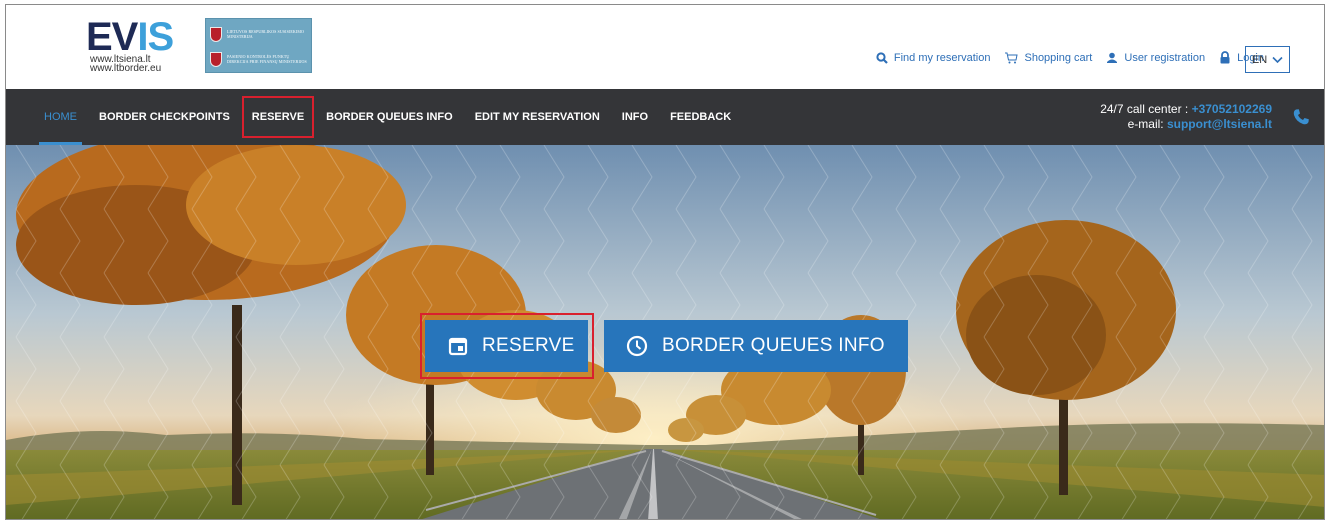 The image size is (1329, 523). What do you see at coordinates (637, 346) in the screenshot?
I see `clock-icon` at bounding box center [637, 346].